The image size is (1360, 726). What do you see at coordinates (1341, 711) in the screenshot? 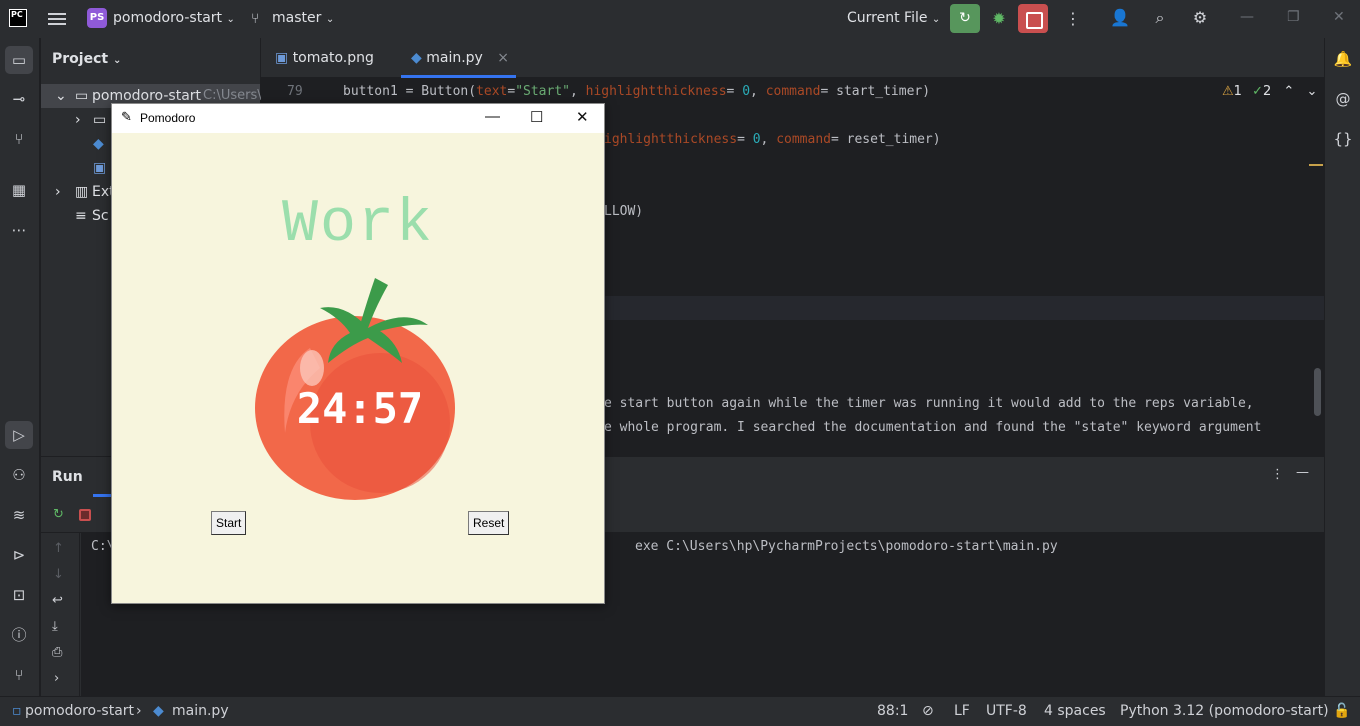
I see `lock-icon: 🔓` at bounding box center [1341, 711].